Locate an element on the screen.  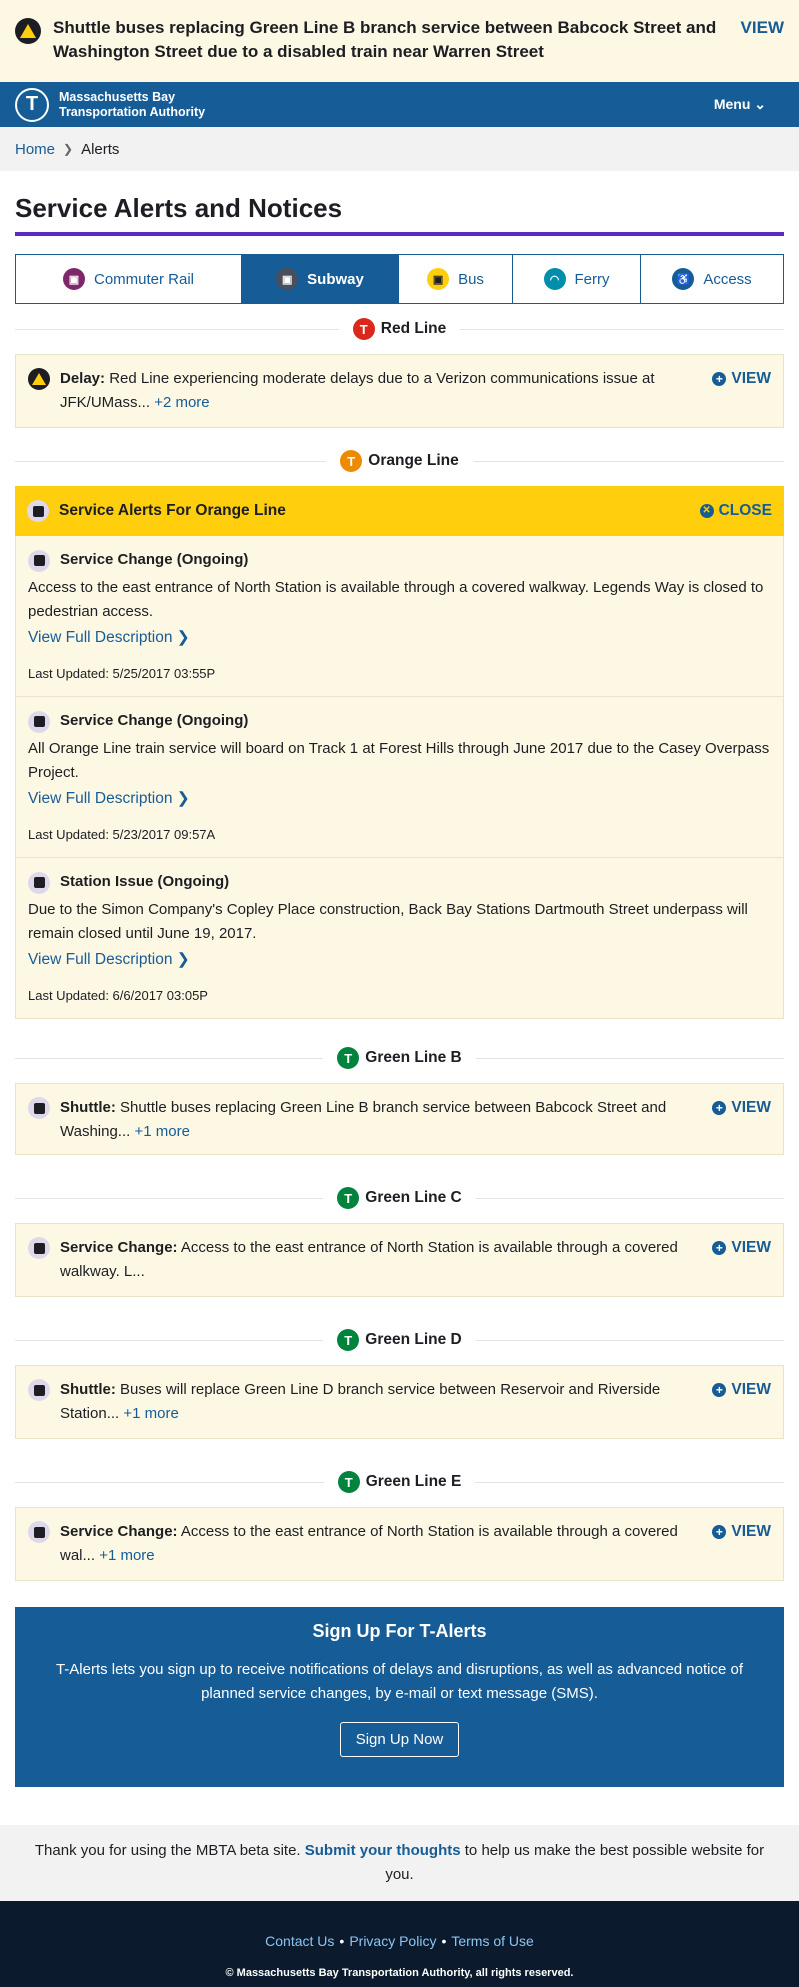
org-name-line2: Transportation Authority is located at coordinates (132, 111).